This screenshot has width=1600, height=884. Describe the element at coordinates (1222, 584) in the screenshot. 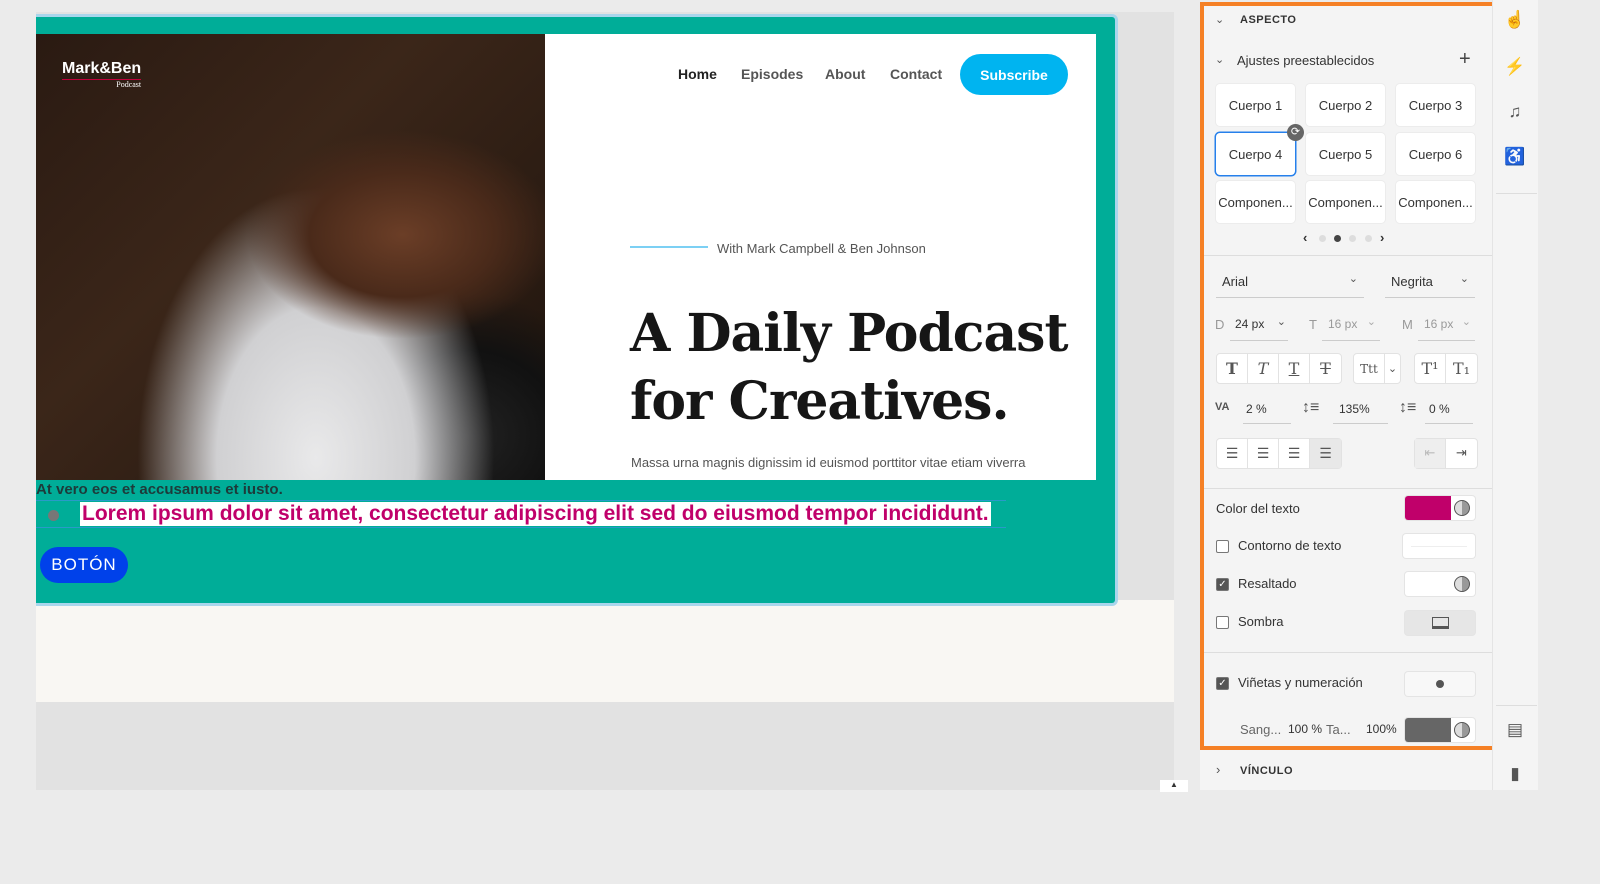

I see `highlight-checkbox: ✓` at that location.